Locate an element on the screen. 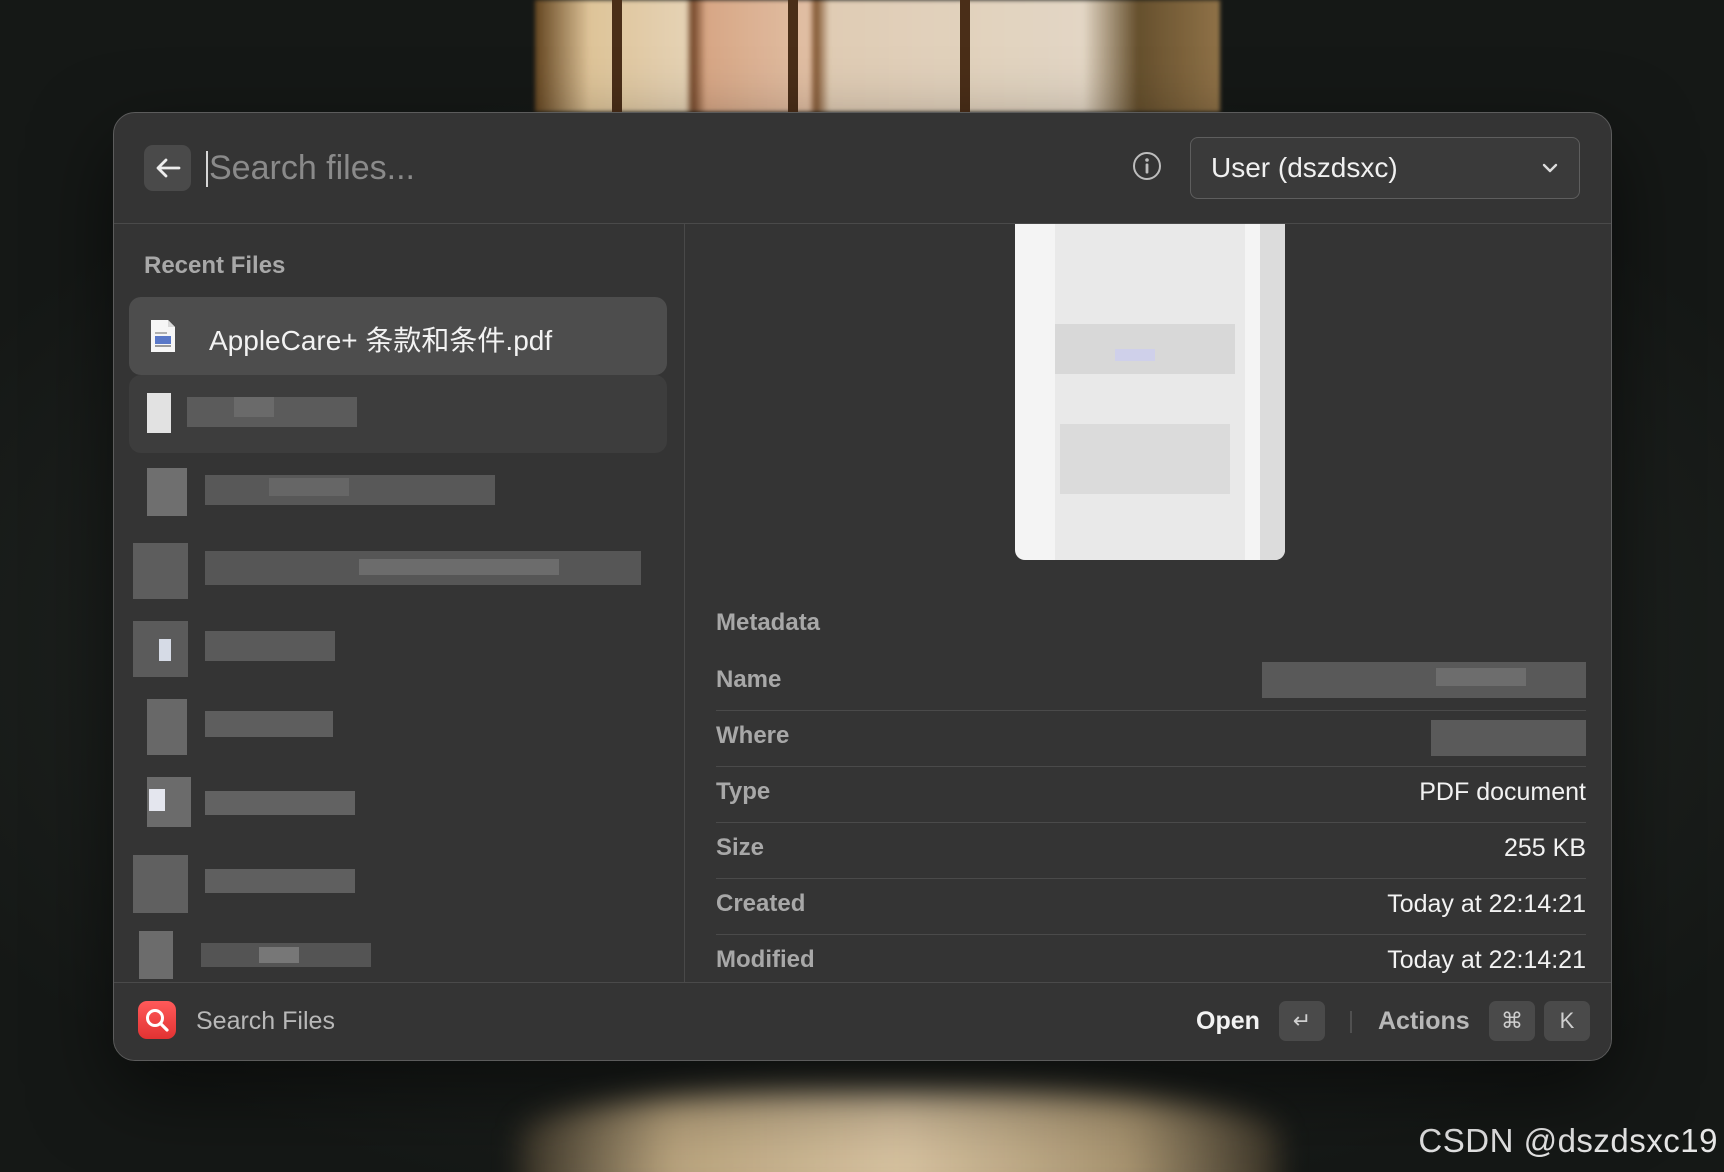 This screenshot has width=1724, height=1172. search-input is located at coordinates (559, 168).